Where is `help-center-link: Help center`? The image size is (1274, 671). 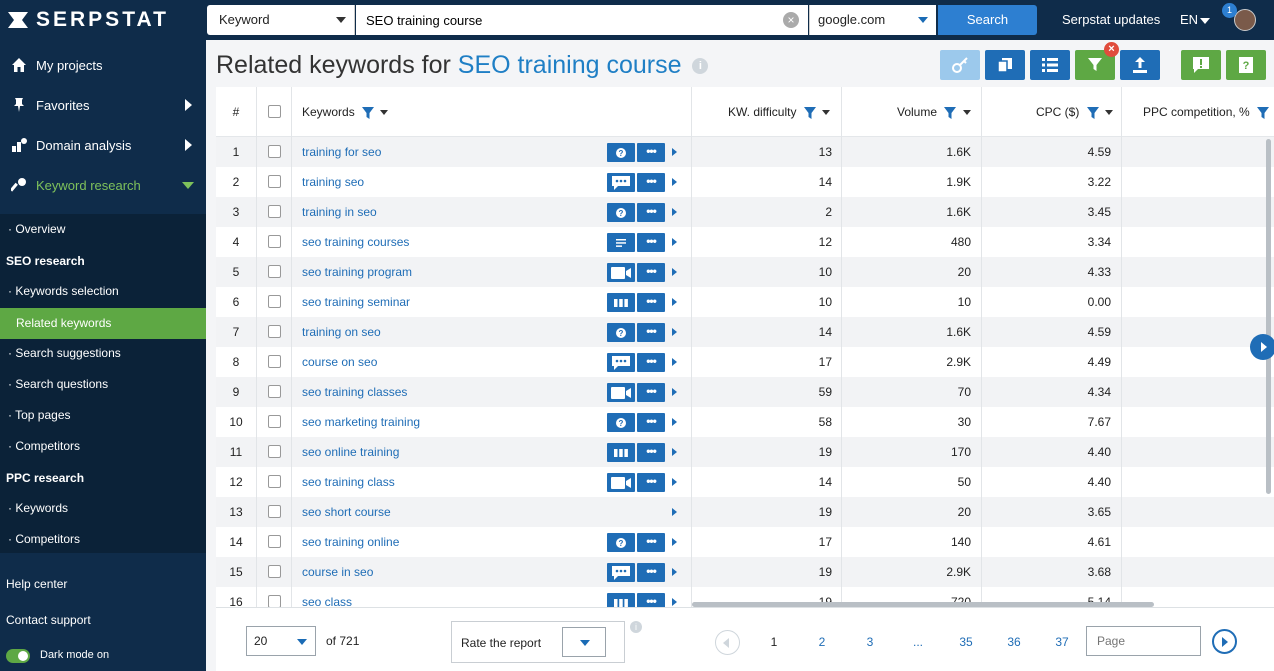 help-center-link: Help center is located at coordinates (36, 584).